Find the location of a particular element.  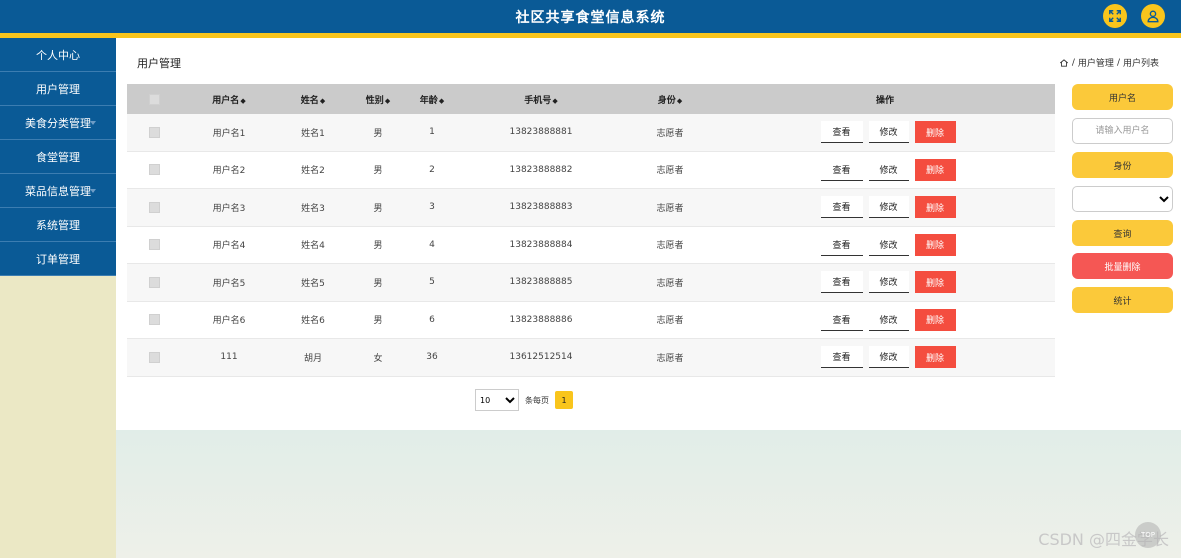

cell-age: 5 is located at coordinates (432, 282).